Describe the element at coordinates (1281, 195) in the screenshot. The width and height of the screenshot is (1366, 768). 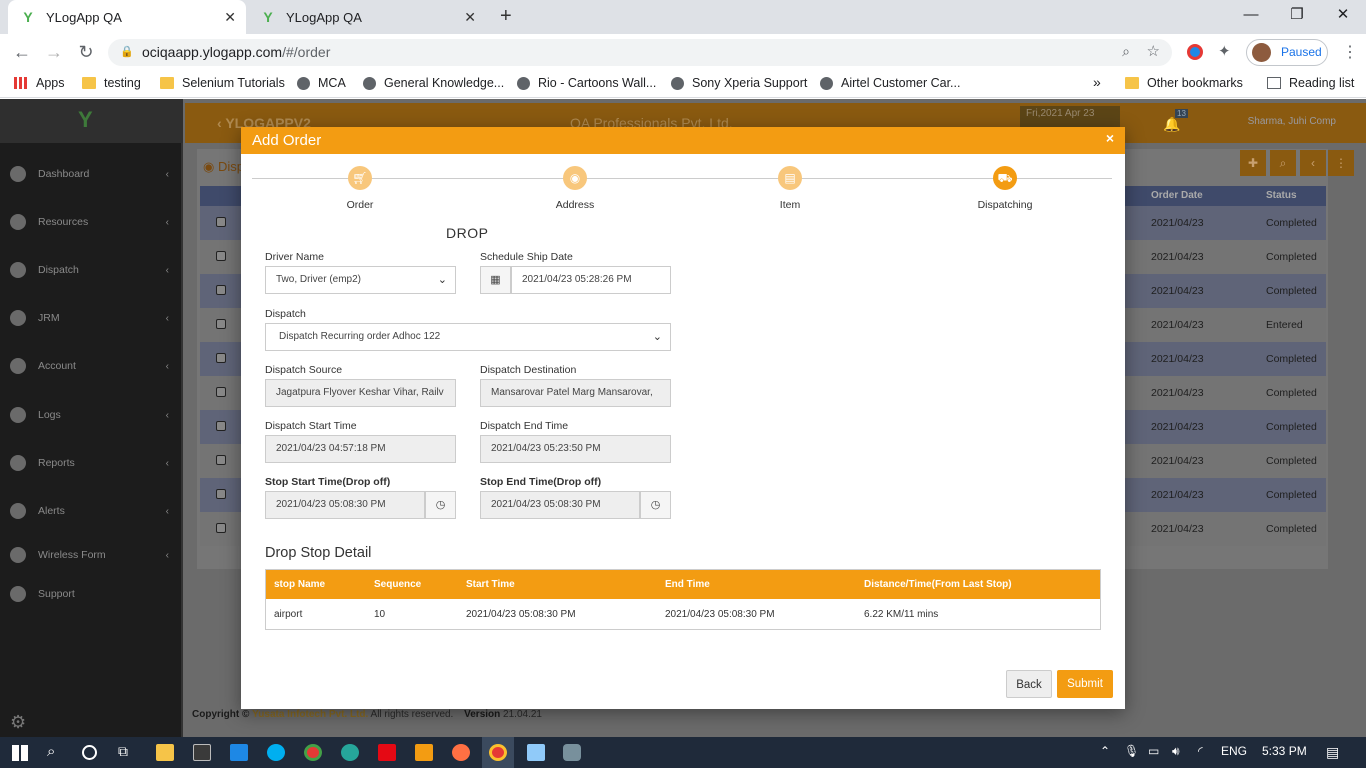
I see `column-header: Status` at that location.